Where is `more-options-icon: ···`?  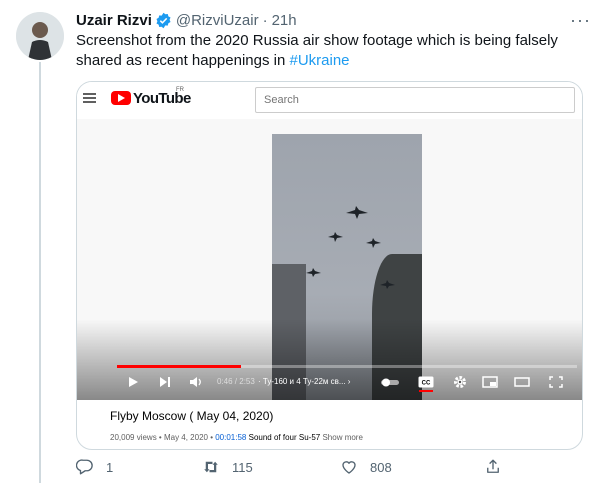
more-options-icon: ··· is located at coordinates (580, 20).